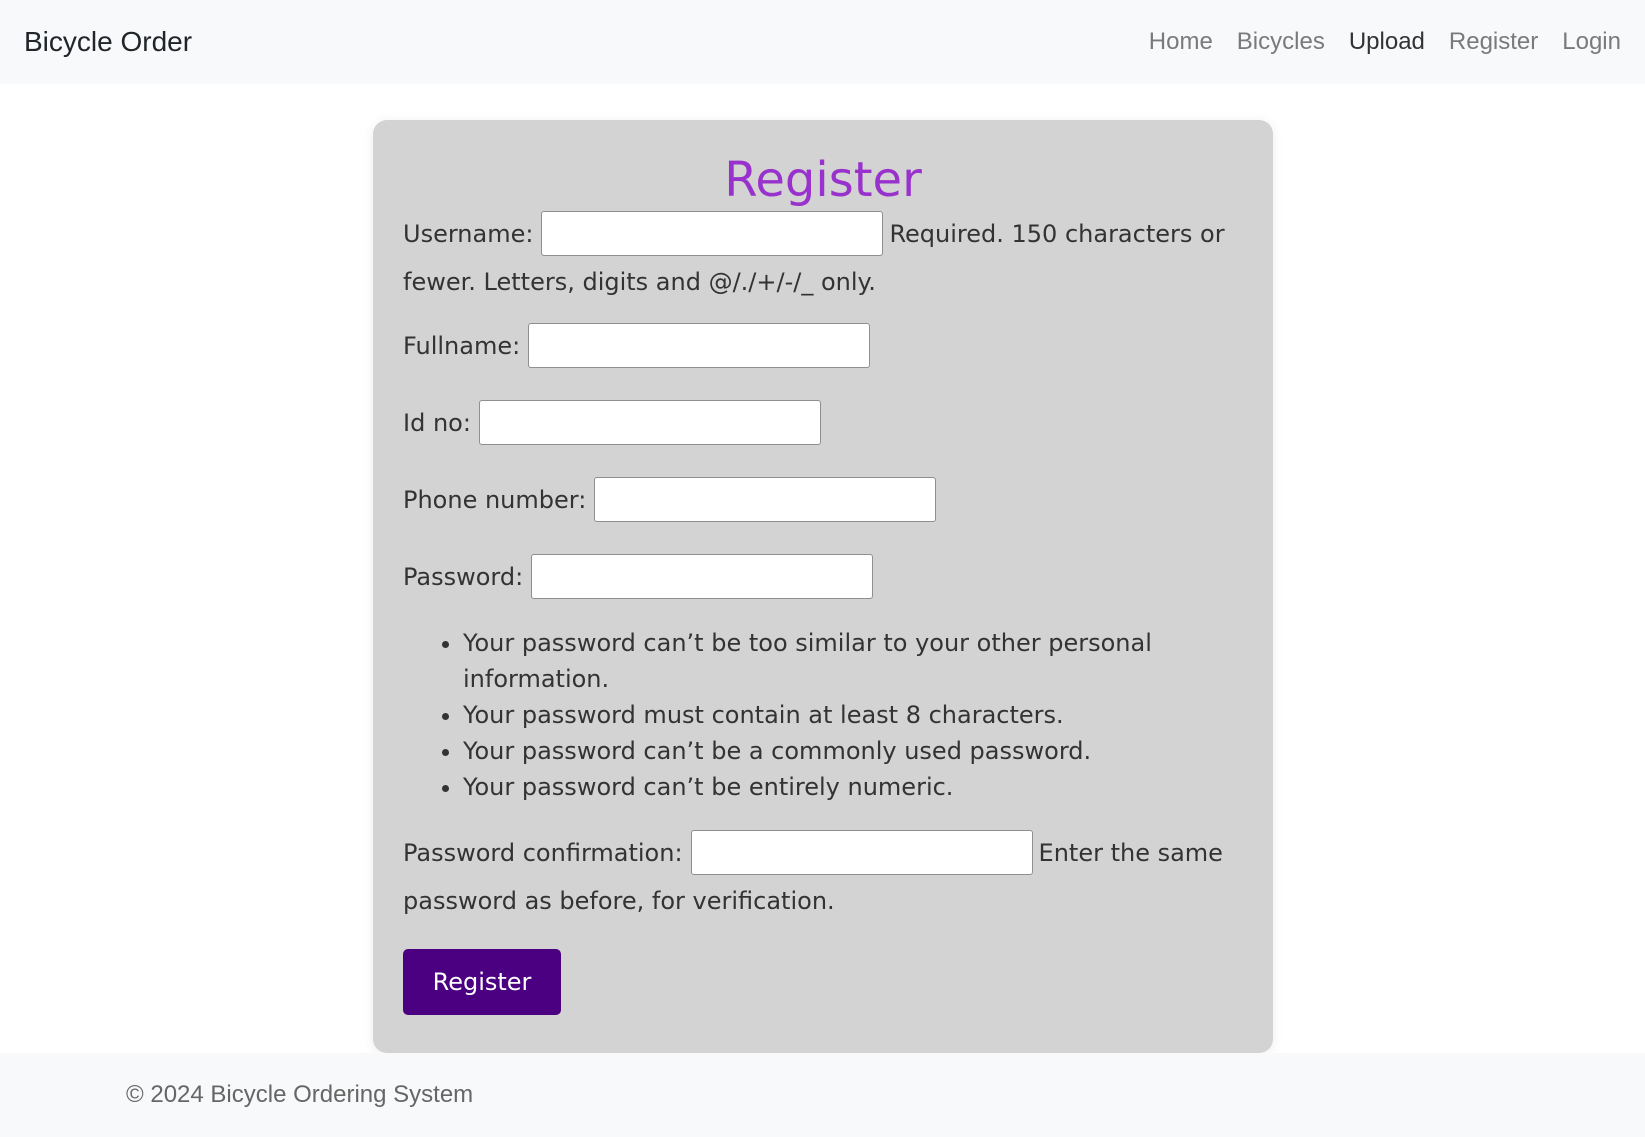 This screenshot has width=1645, height=1137. I want to click on page-title: Register, so click(823, 180).